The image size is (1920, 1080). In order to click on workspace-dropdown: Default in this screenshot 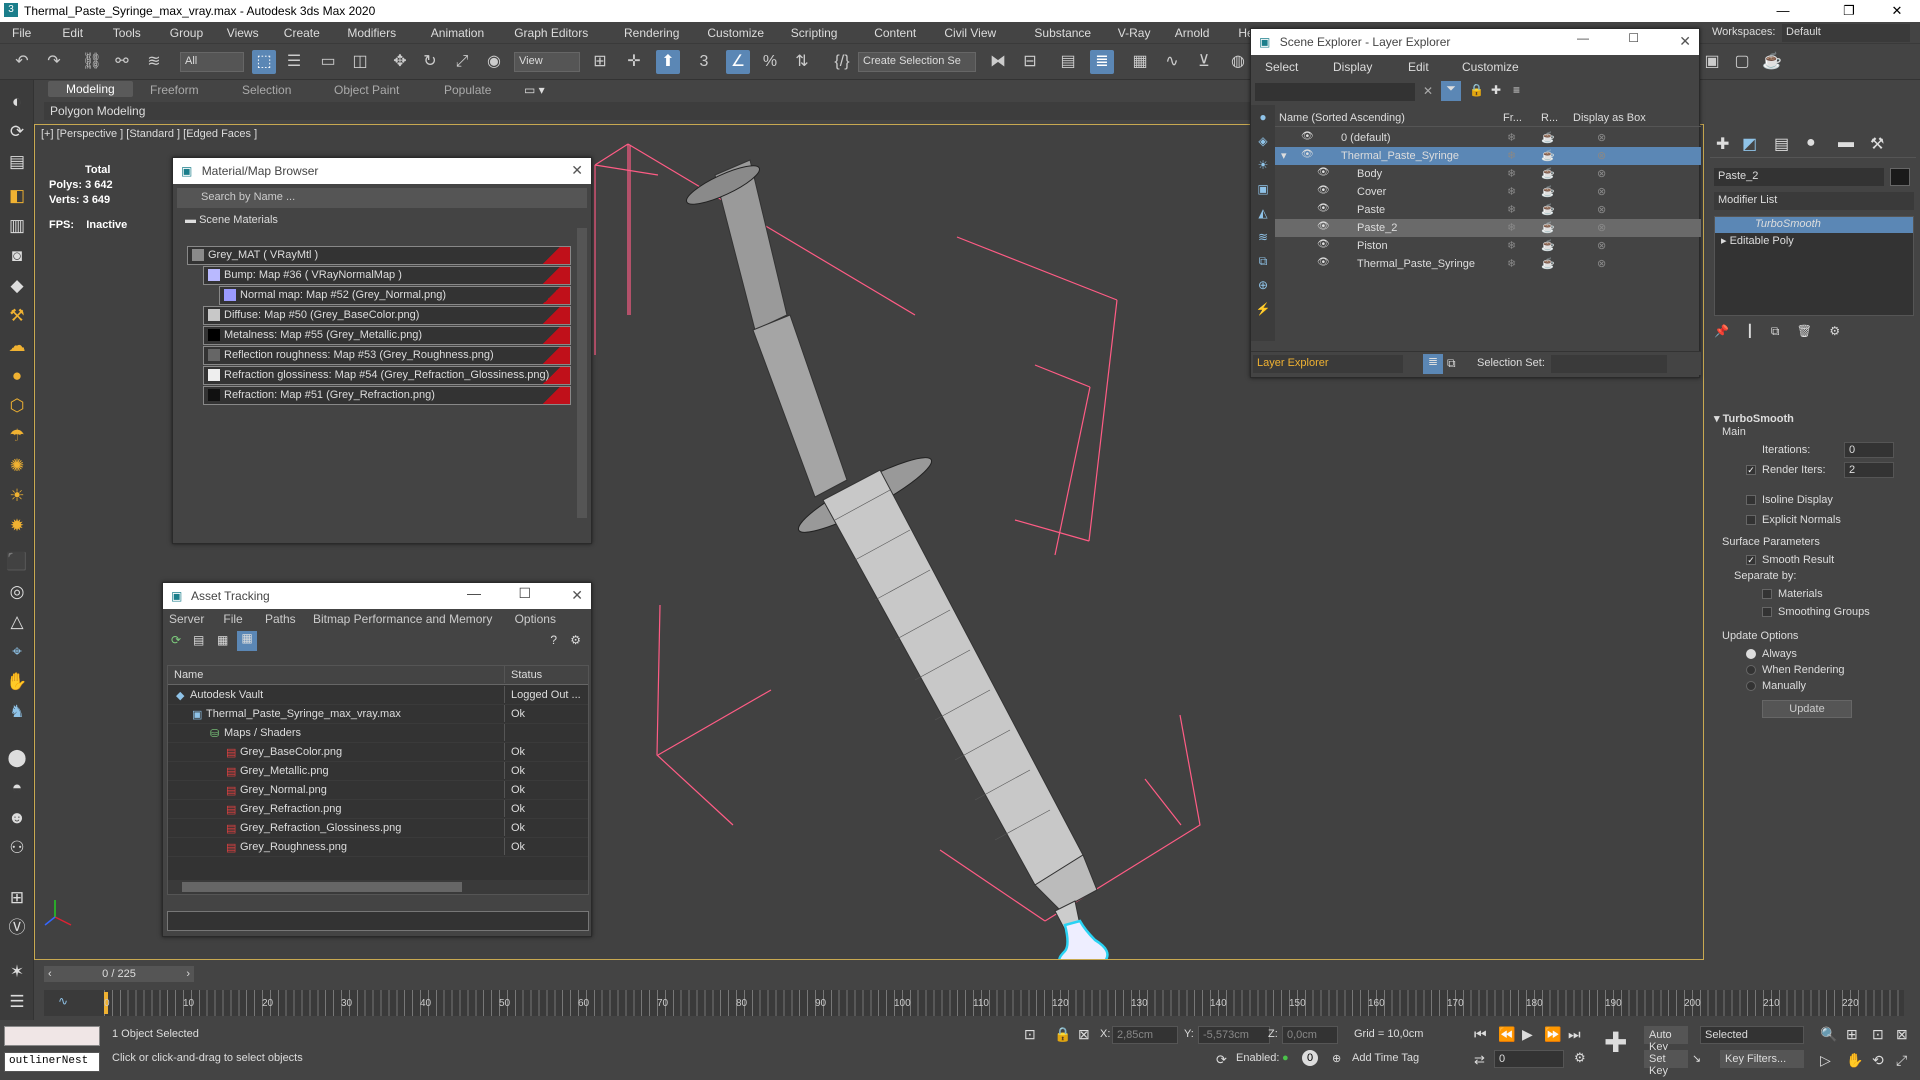, I will do `click(1846, 33)`.